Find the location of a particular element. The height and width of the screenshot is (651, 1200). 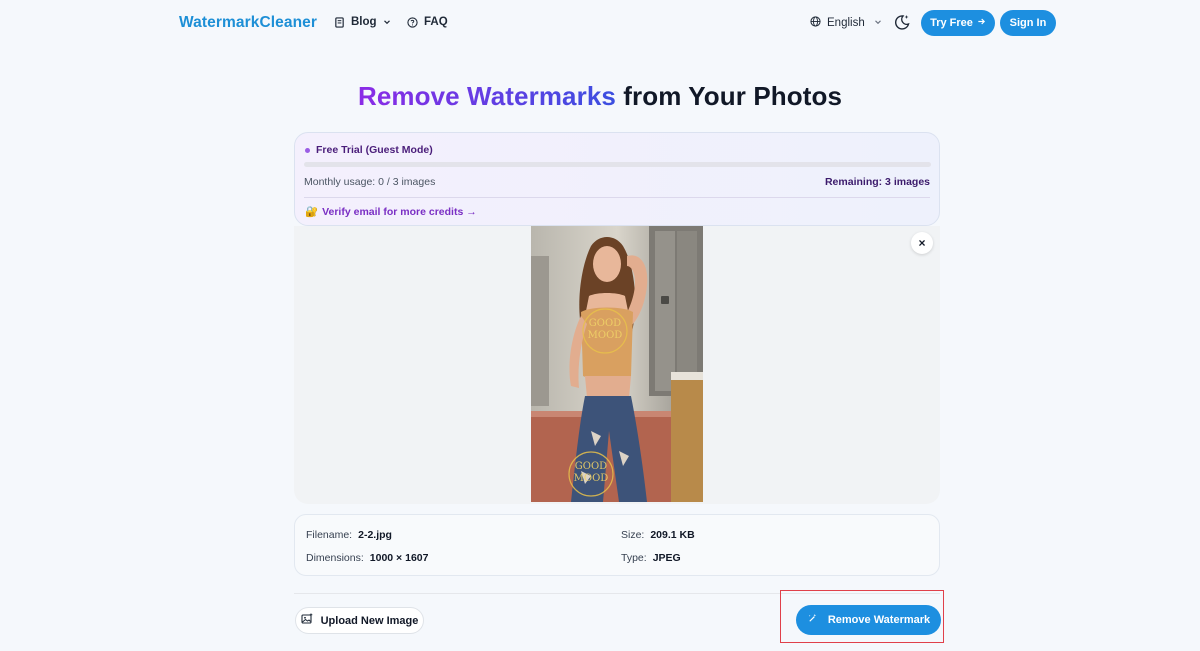

upload-new-image-button: Upload New Image is located at coordinates (359, 620).